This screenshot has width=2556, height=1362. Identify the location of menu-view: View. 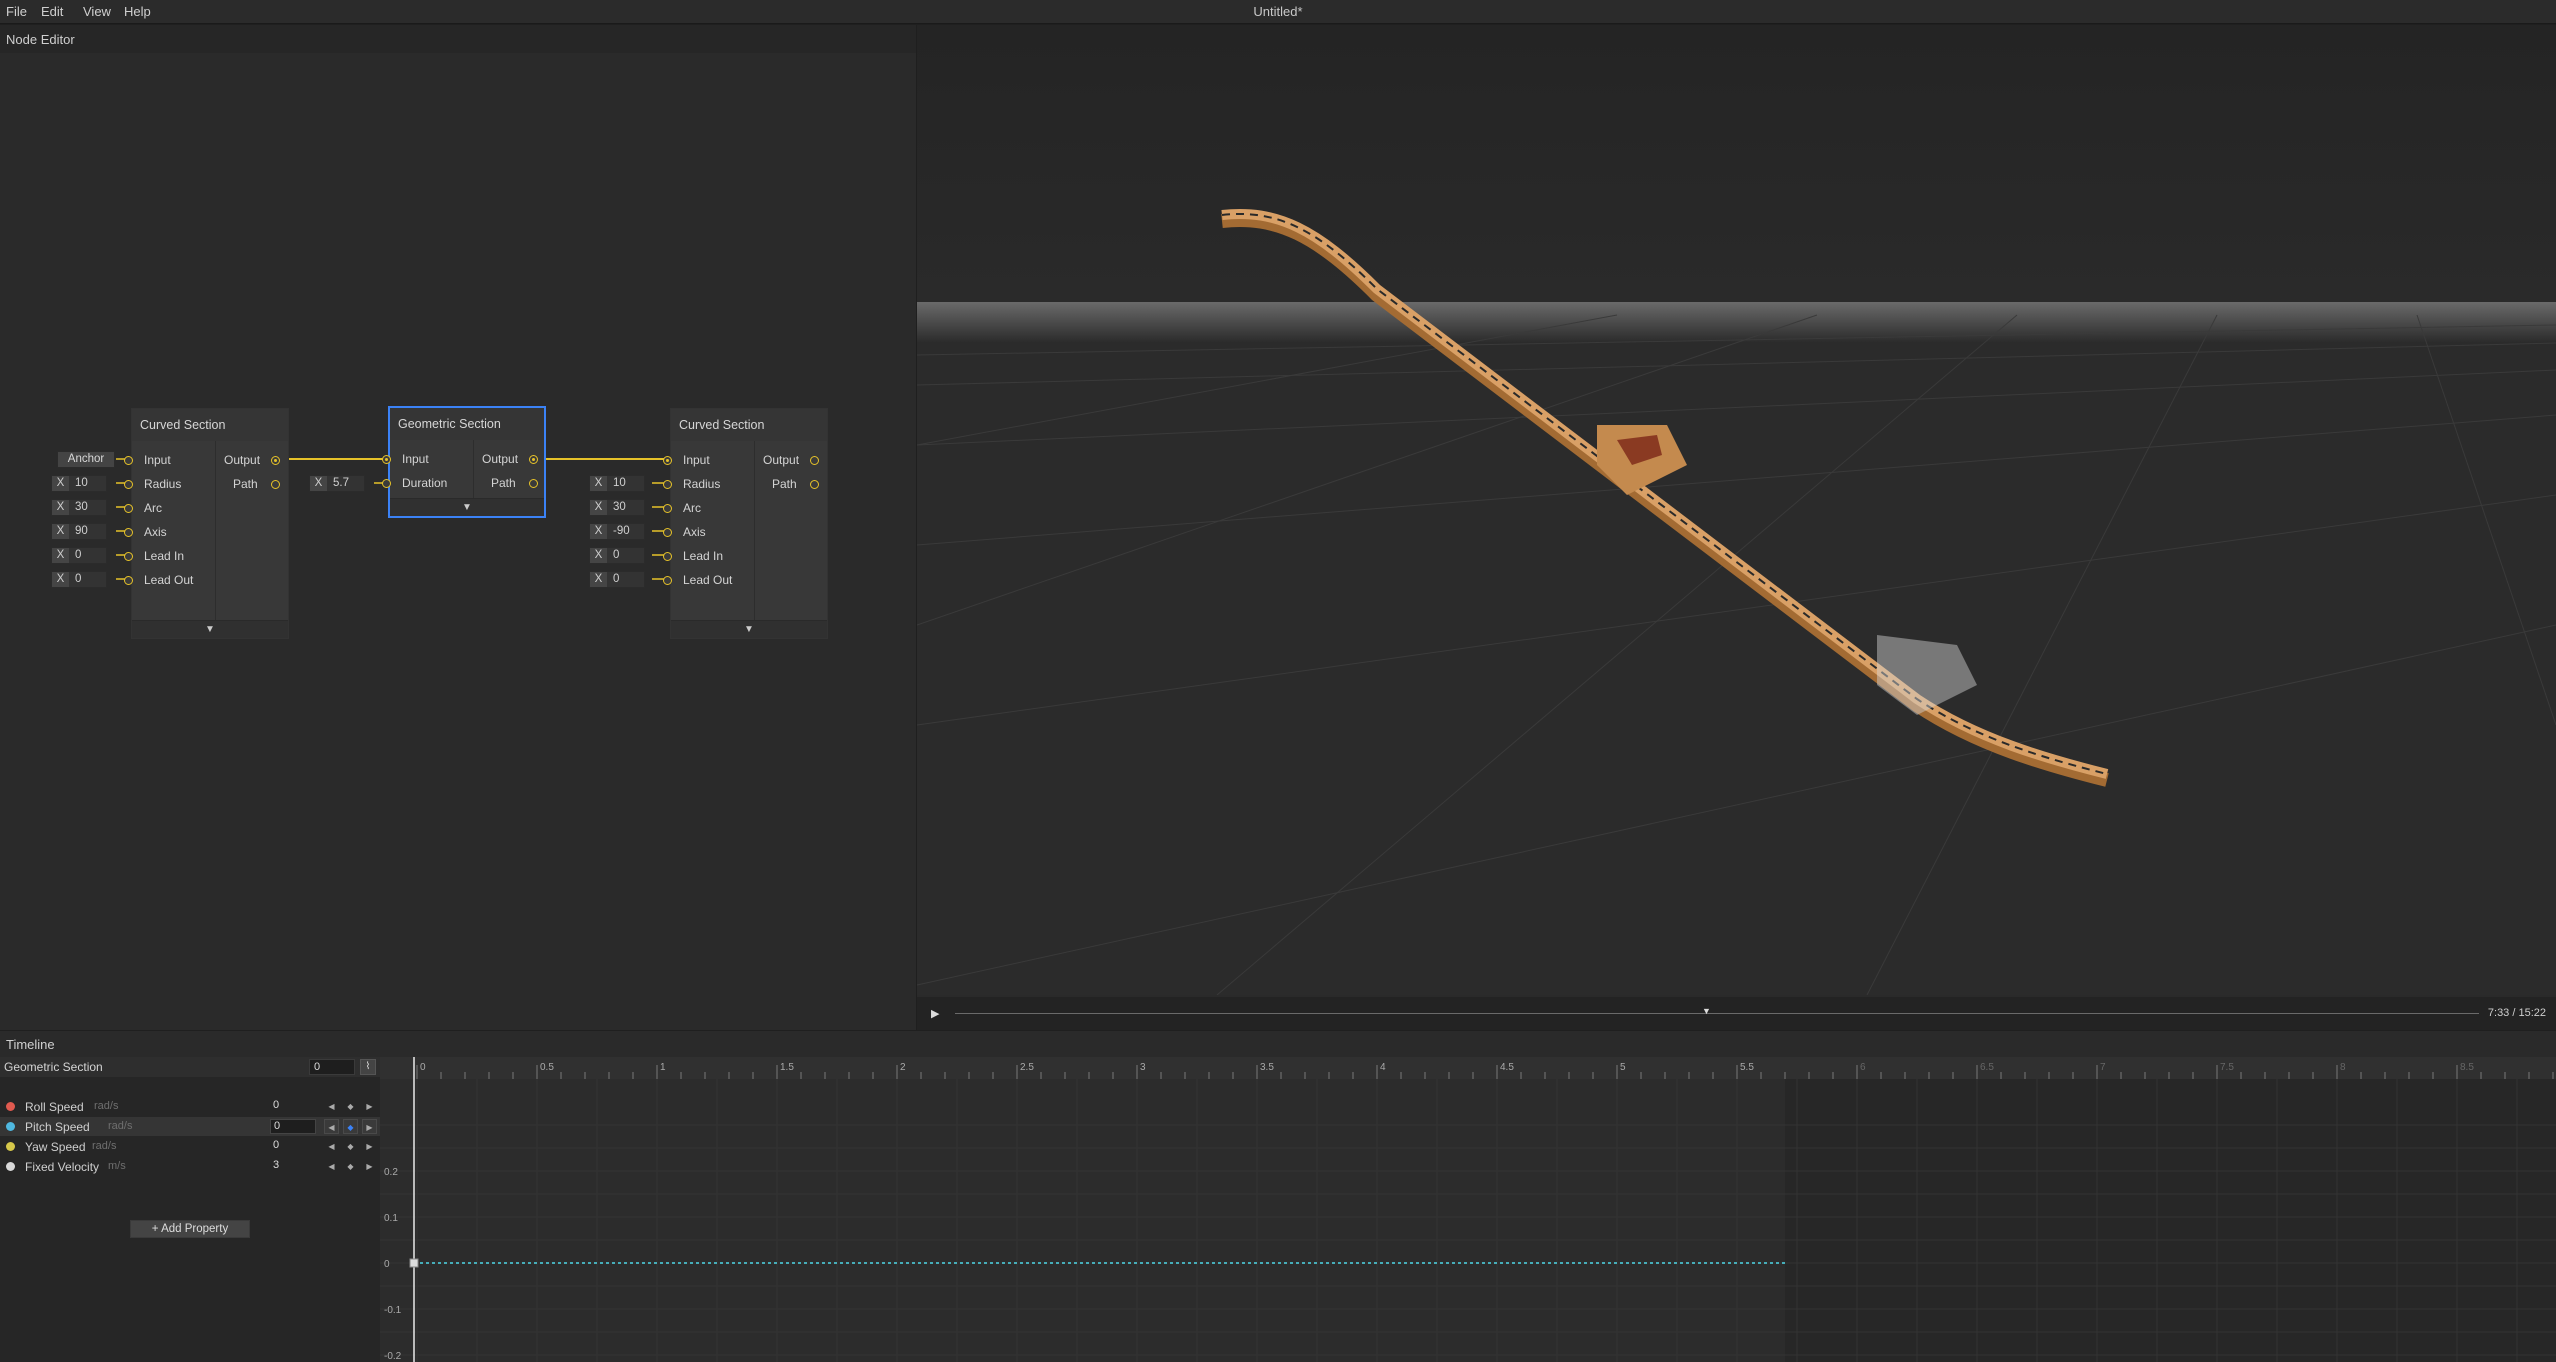
(97, 11).